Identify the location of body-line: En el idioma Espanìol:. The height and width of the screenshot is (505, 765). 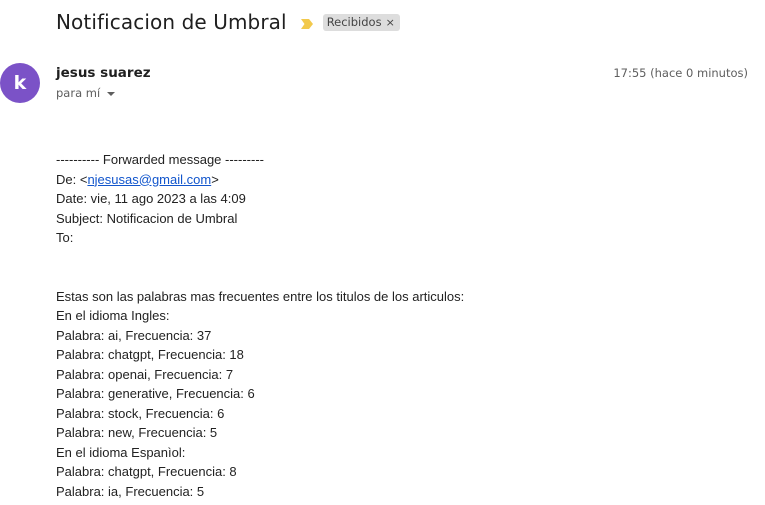
(121, 452).